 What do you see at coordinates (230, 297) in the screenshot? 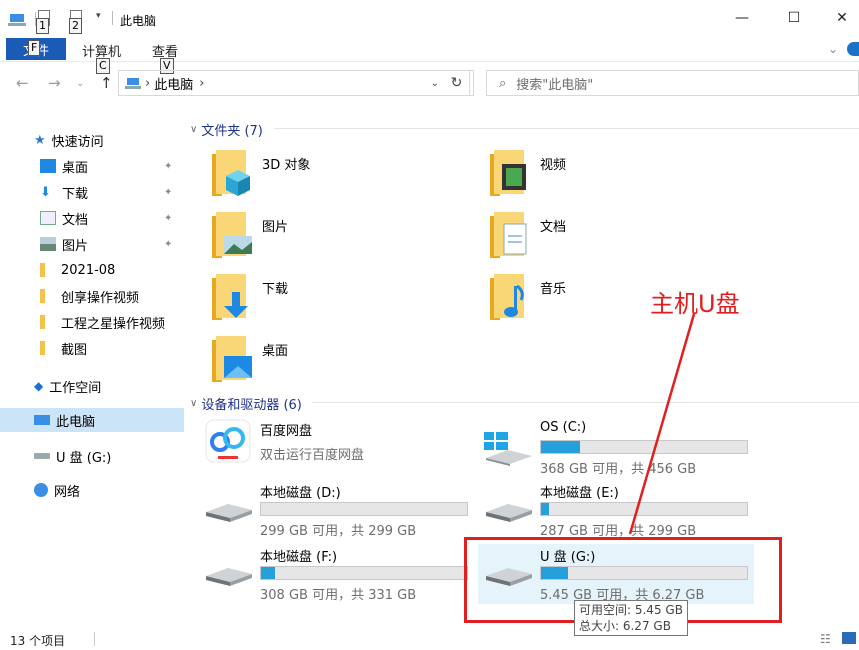
I see `downloads-folder-icon` at bounding box center [230, 297].